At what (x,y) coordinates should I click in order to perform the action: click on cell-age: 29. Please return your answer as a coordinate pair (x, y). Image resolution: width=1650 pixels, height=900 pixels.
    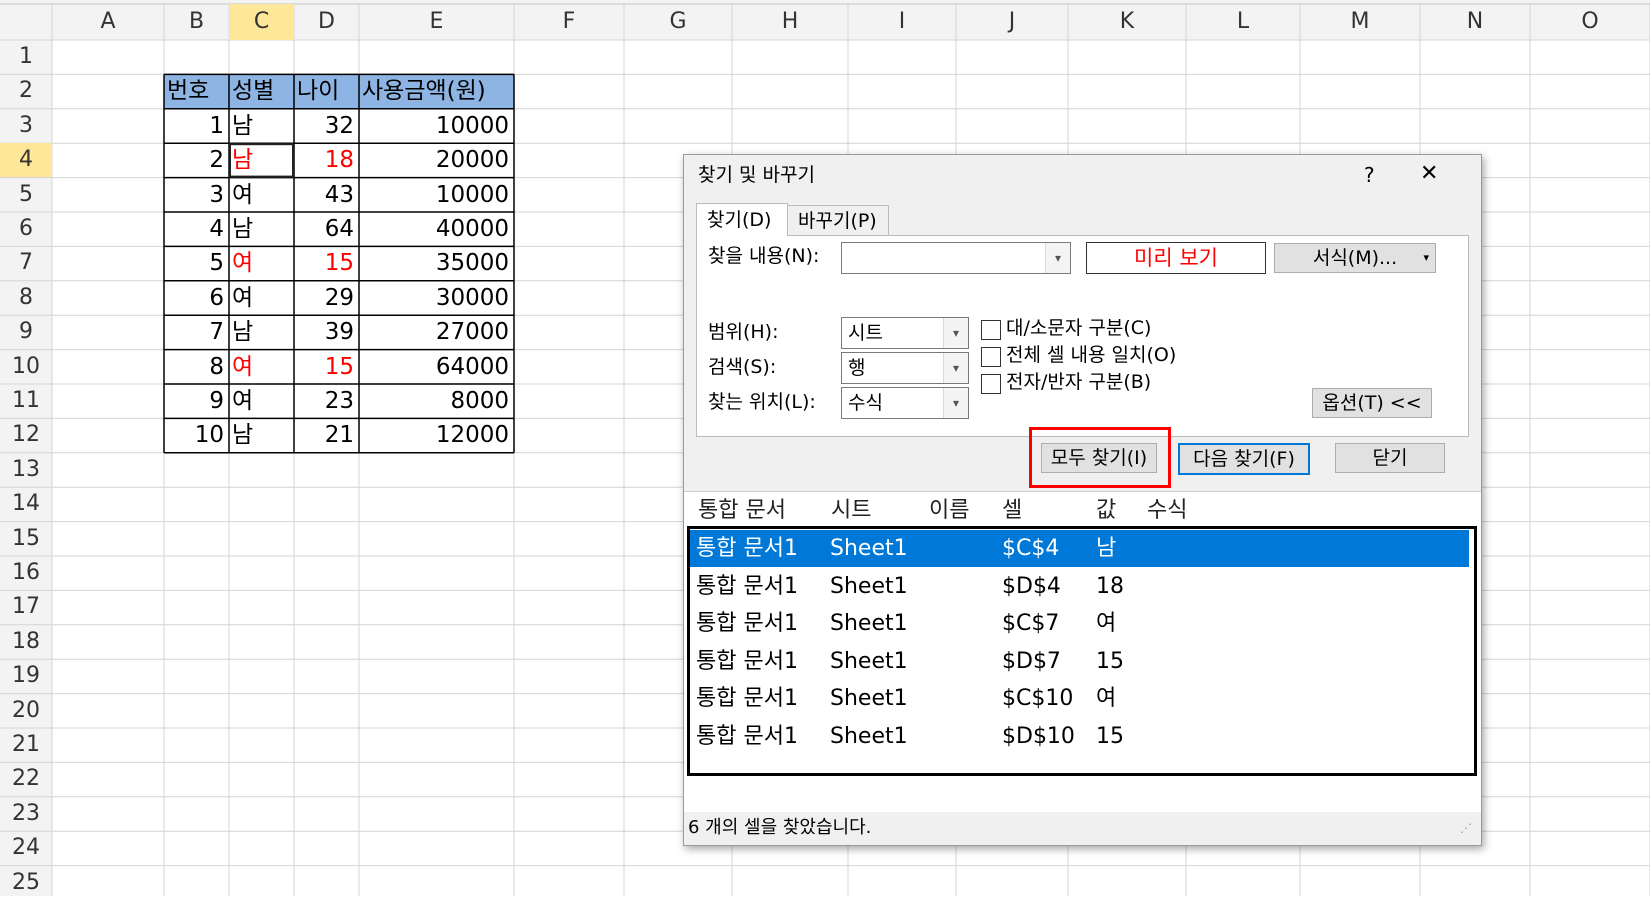
    Looking at the image, I should click on (325, 298).